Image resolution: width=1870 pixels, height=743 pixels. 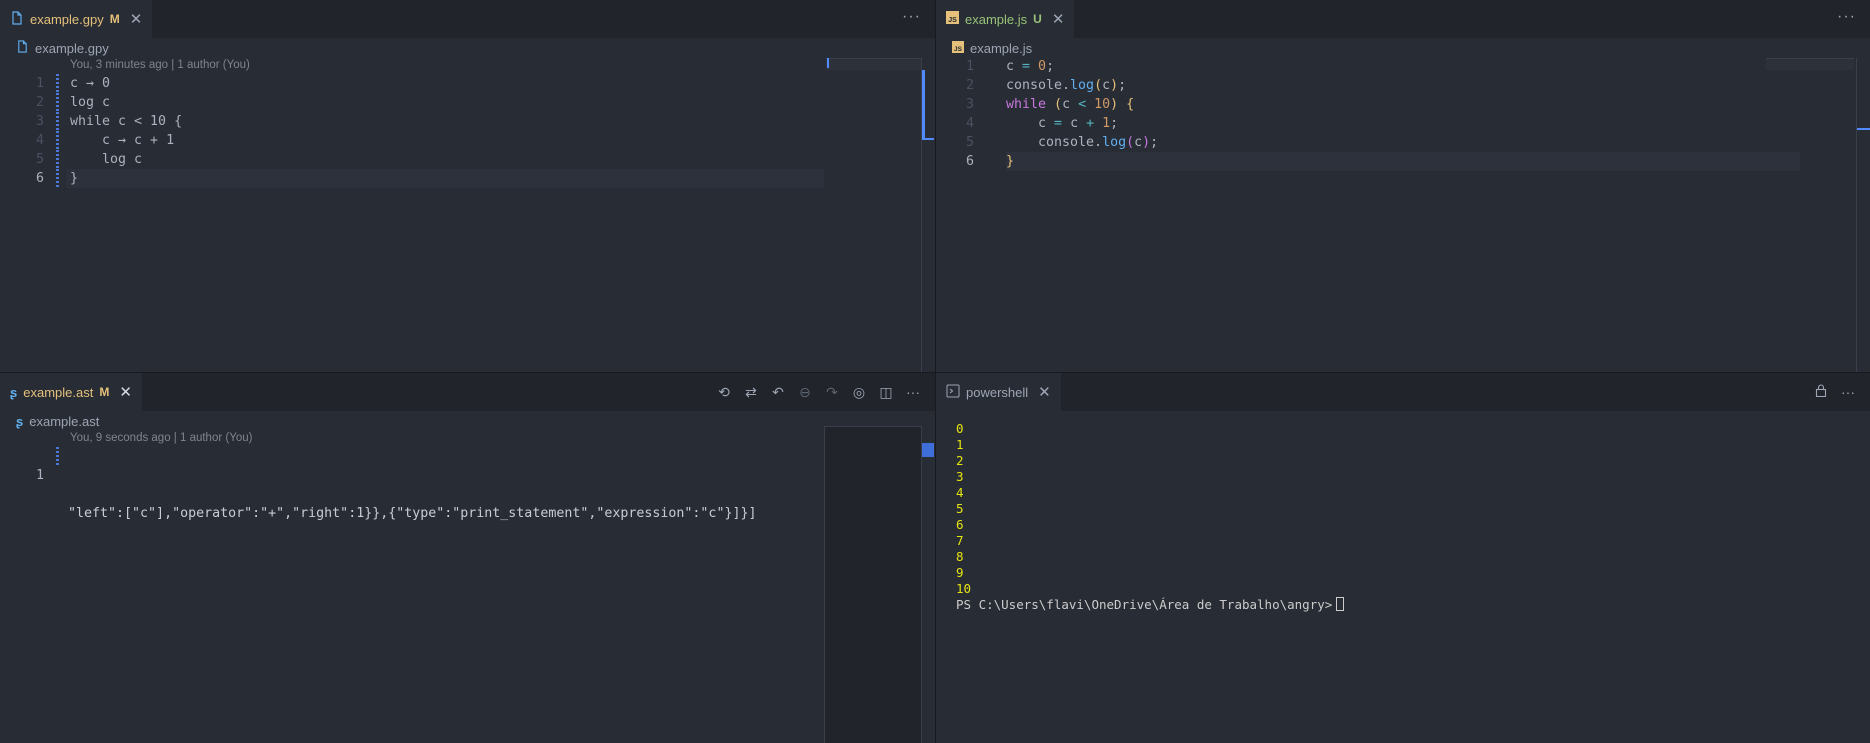 What do you see at coordinates (161, 438) in the screenshot?
I see `git-blame-lens: You, 9 seconds ago | 1 author (You)` at bounding box center [161, 438].